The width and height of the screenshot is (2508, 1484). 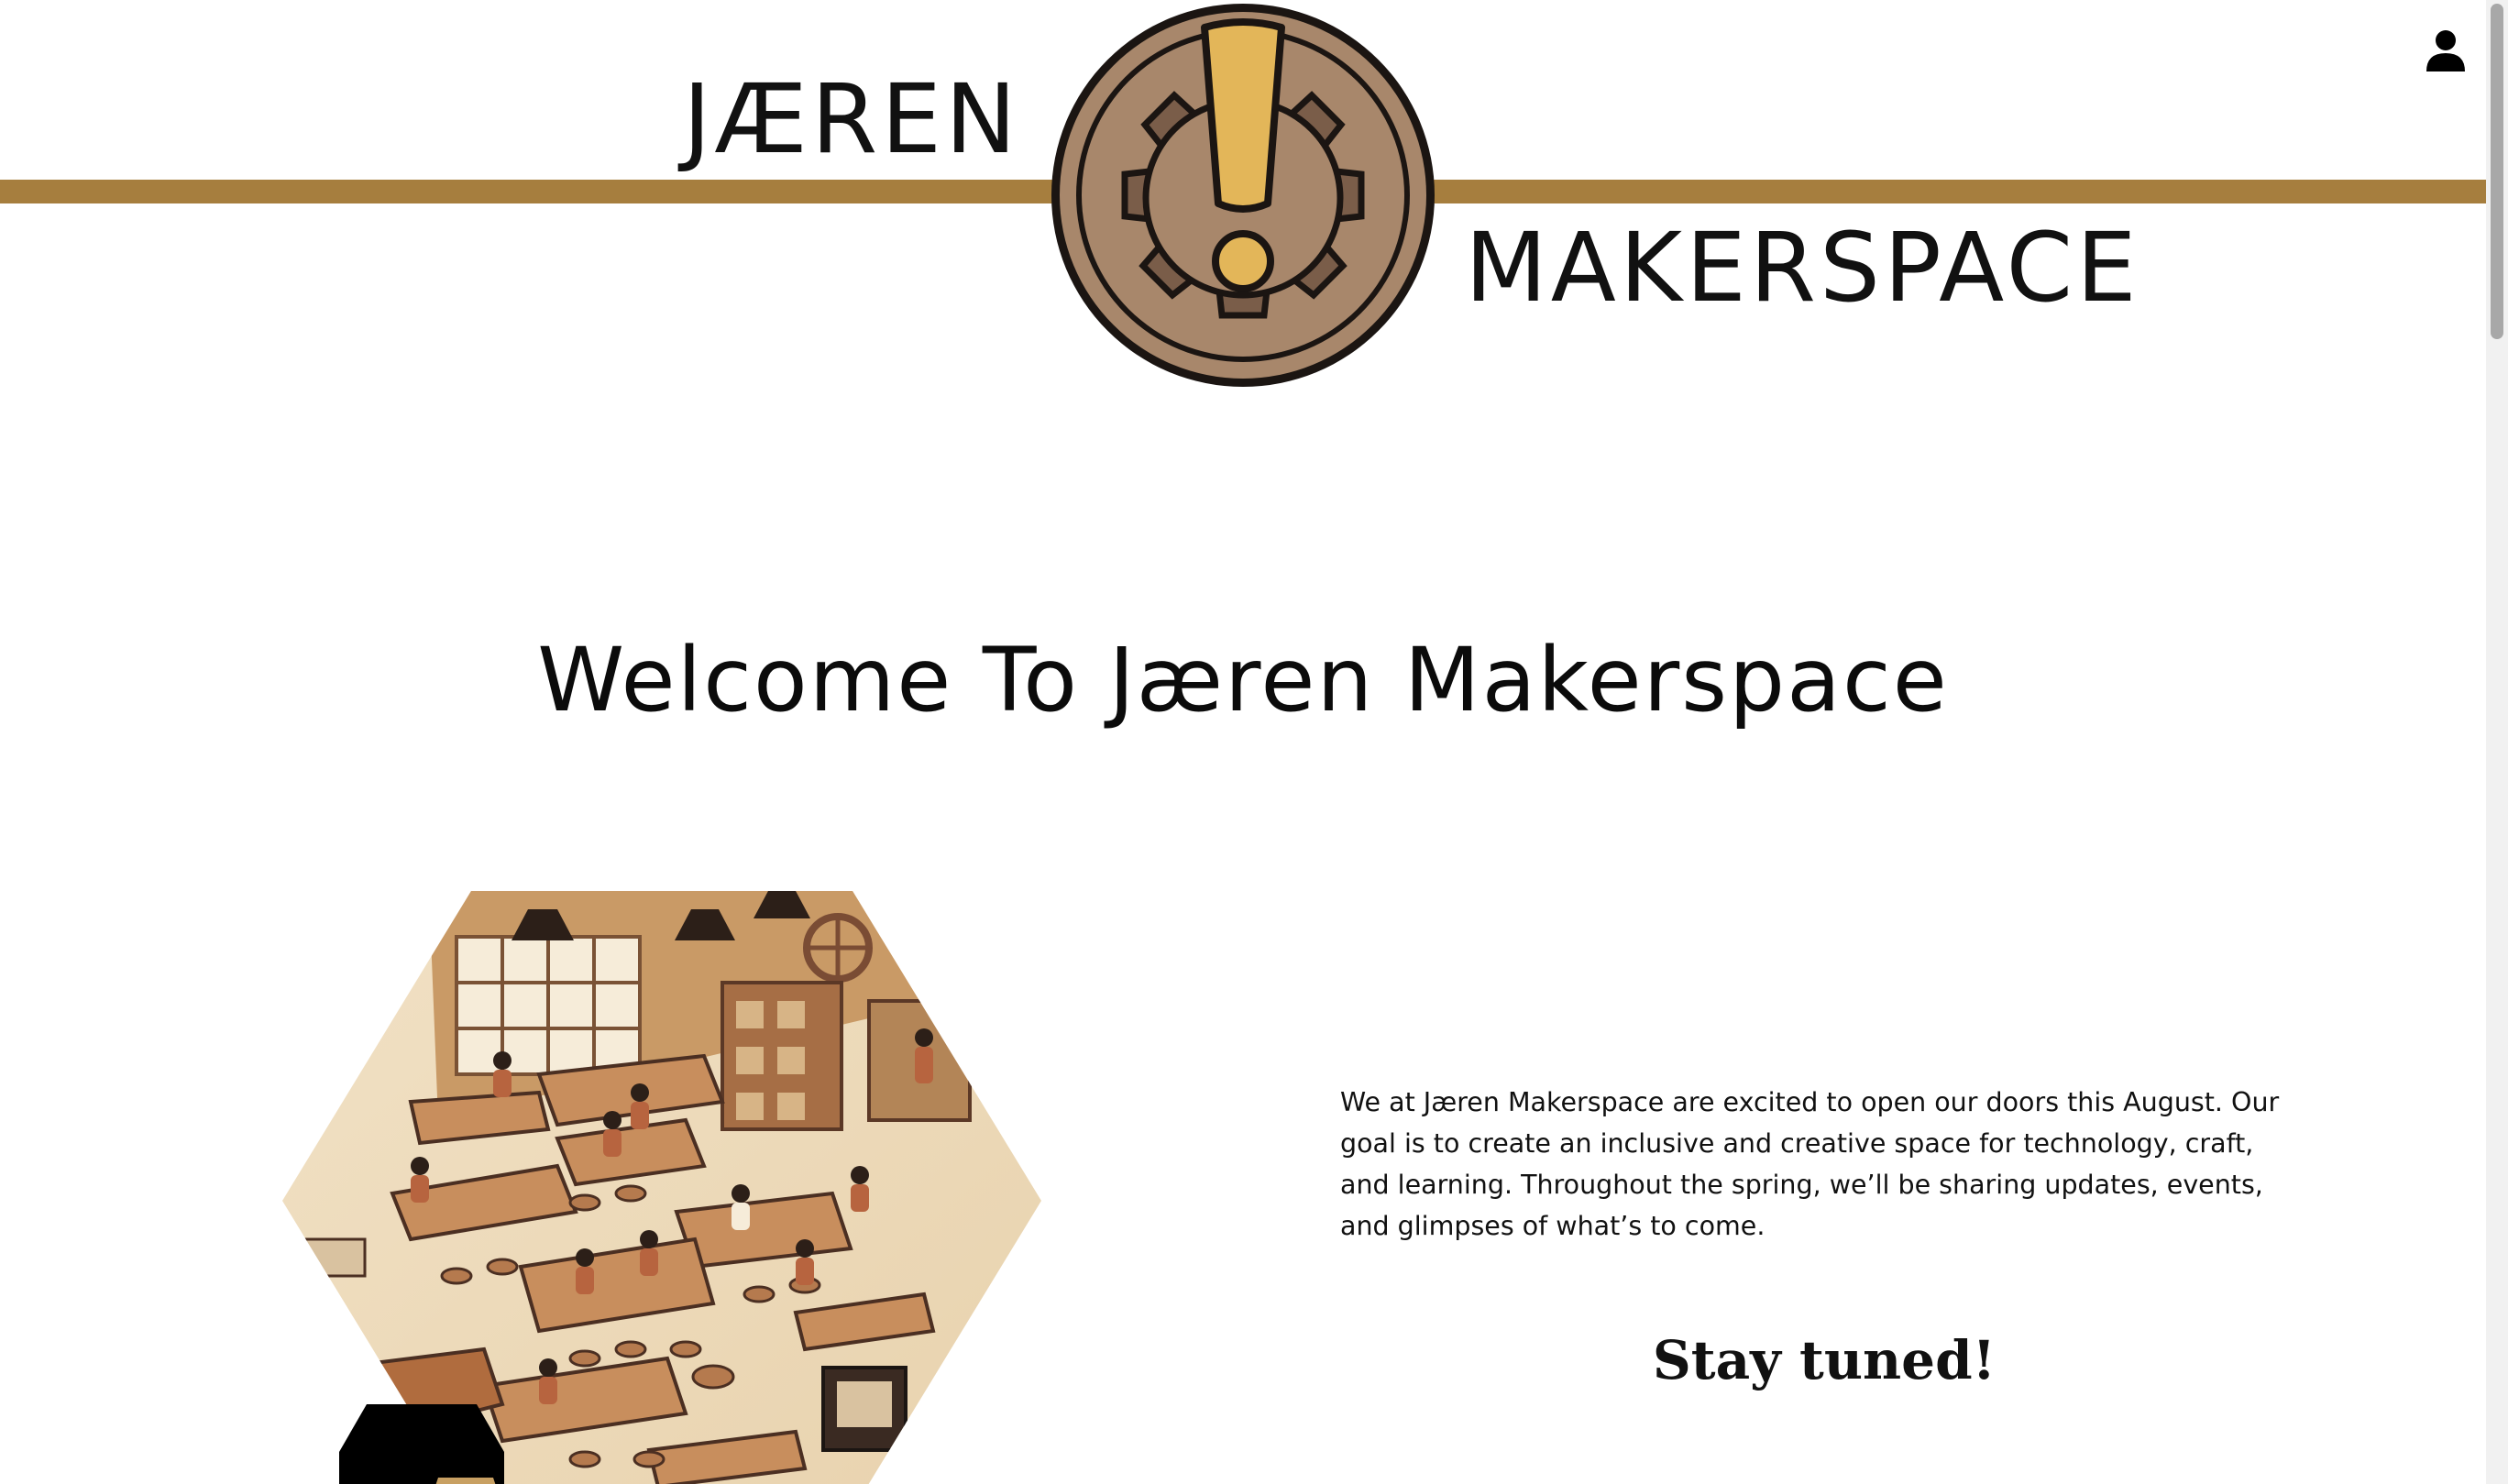 What do you see at coordinates (1824, 1360) in the screenshot?
I see `stay-tuned-heading: Stay tuned!` at bounding box center [1824, 1360].